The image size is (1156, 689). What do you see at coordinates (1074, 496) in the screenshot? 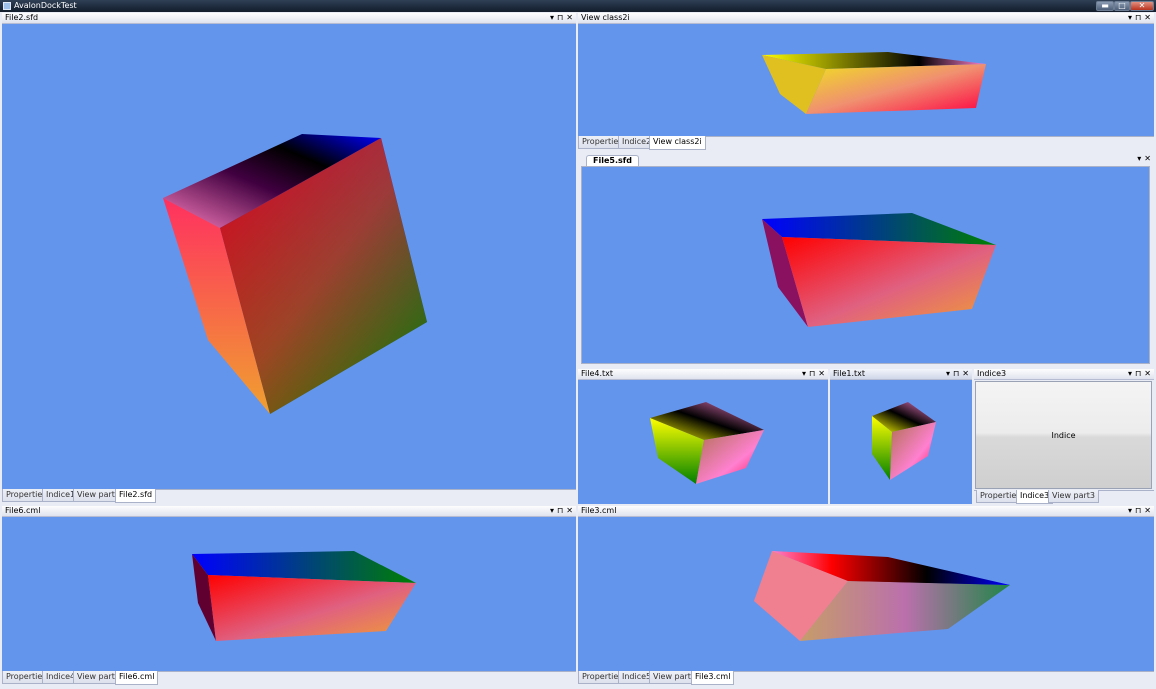
I see `tab-view-part3: View part3` at bounding box center [1074, 496].